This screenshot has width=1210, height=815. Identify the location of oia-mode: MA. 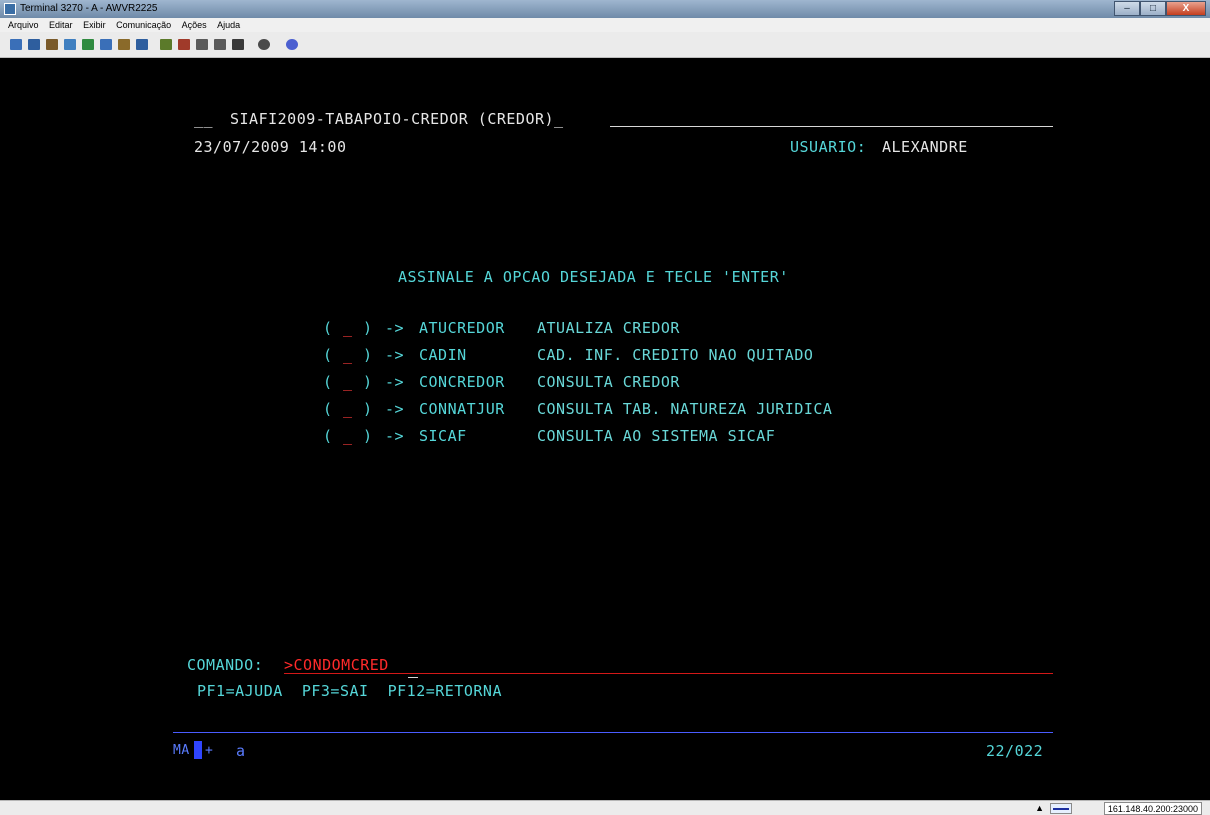
(181, 750).